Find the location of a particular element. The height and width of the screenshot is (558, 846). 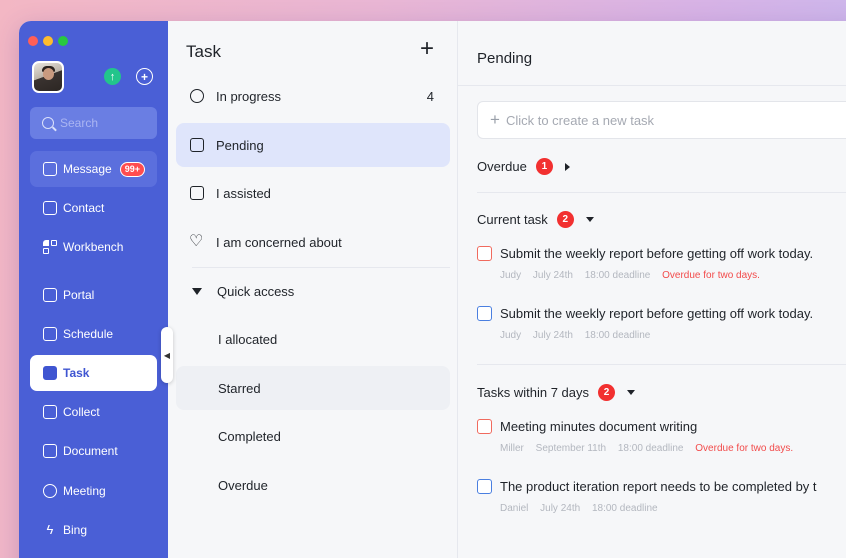

sidebar-item-label: Collect is located at coordinates (81, 412).